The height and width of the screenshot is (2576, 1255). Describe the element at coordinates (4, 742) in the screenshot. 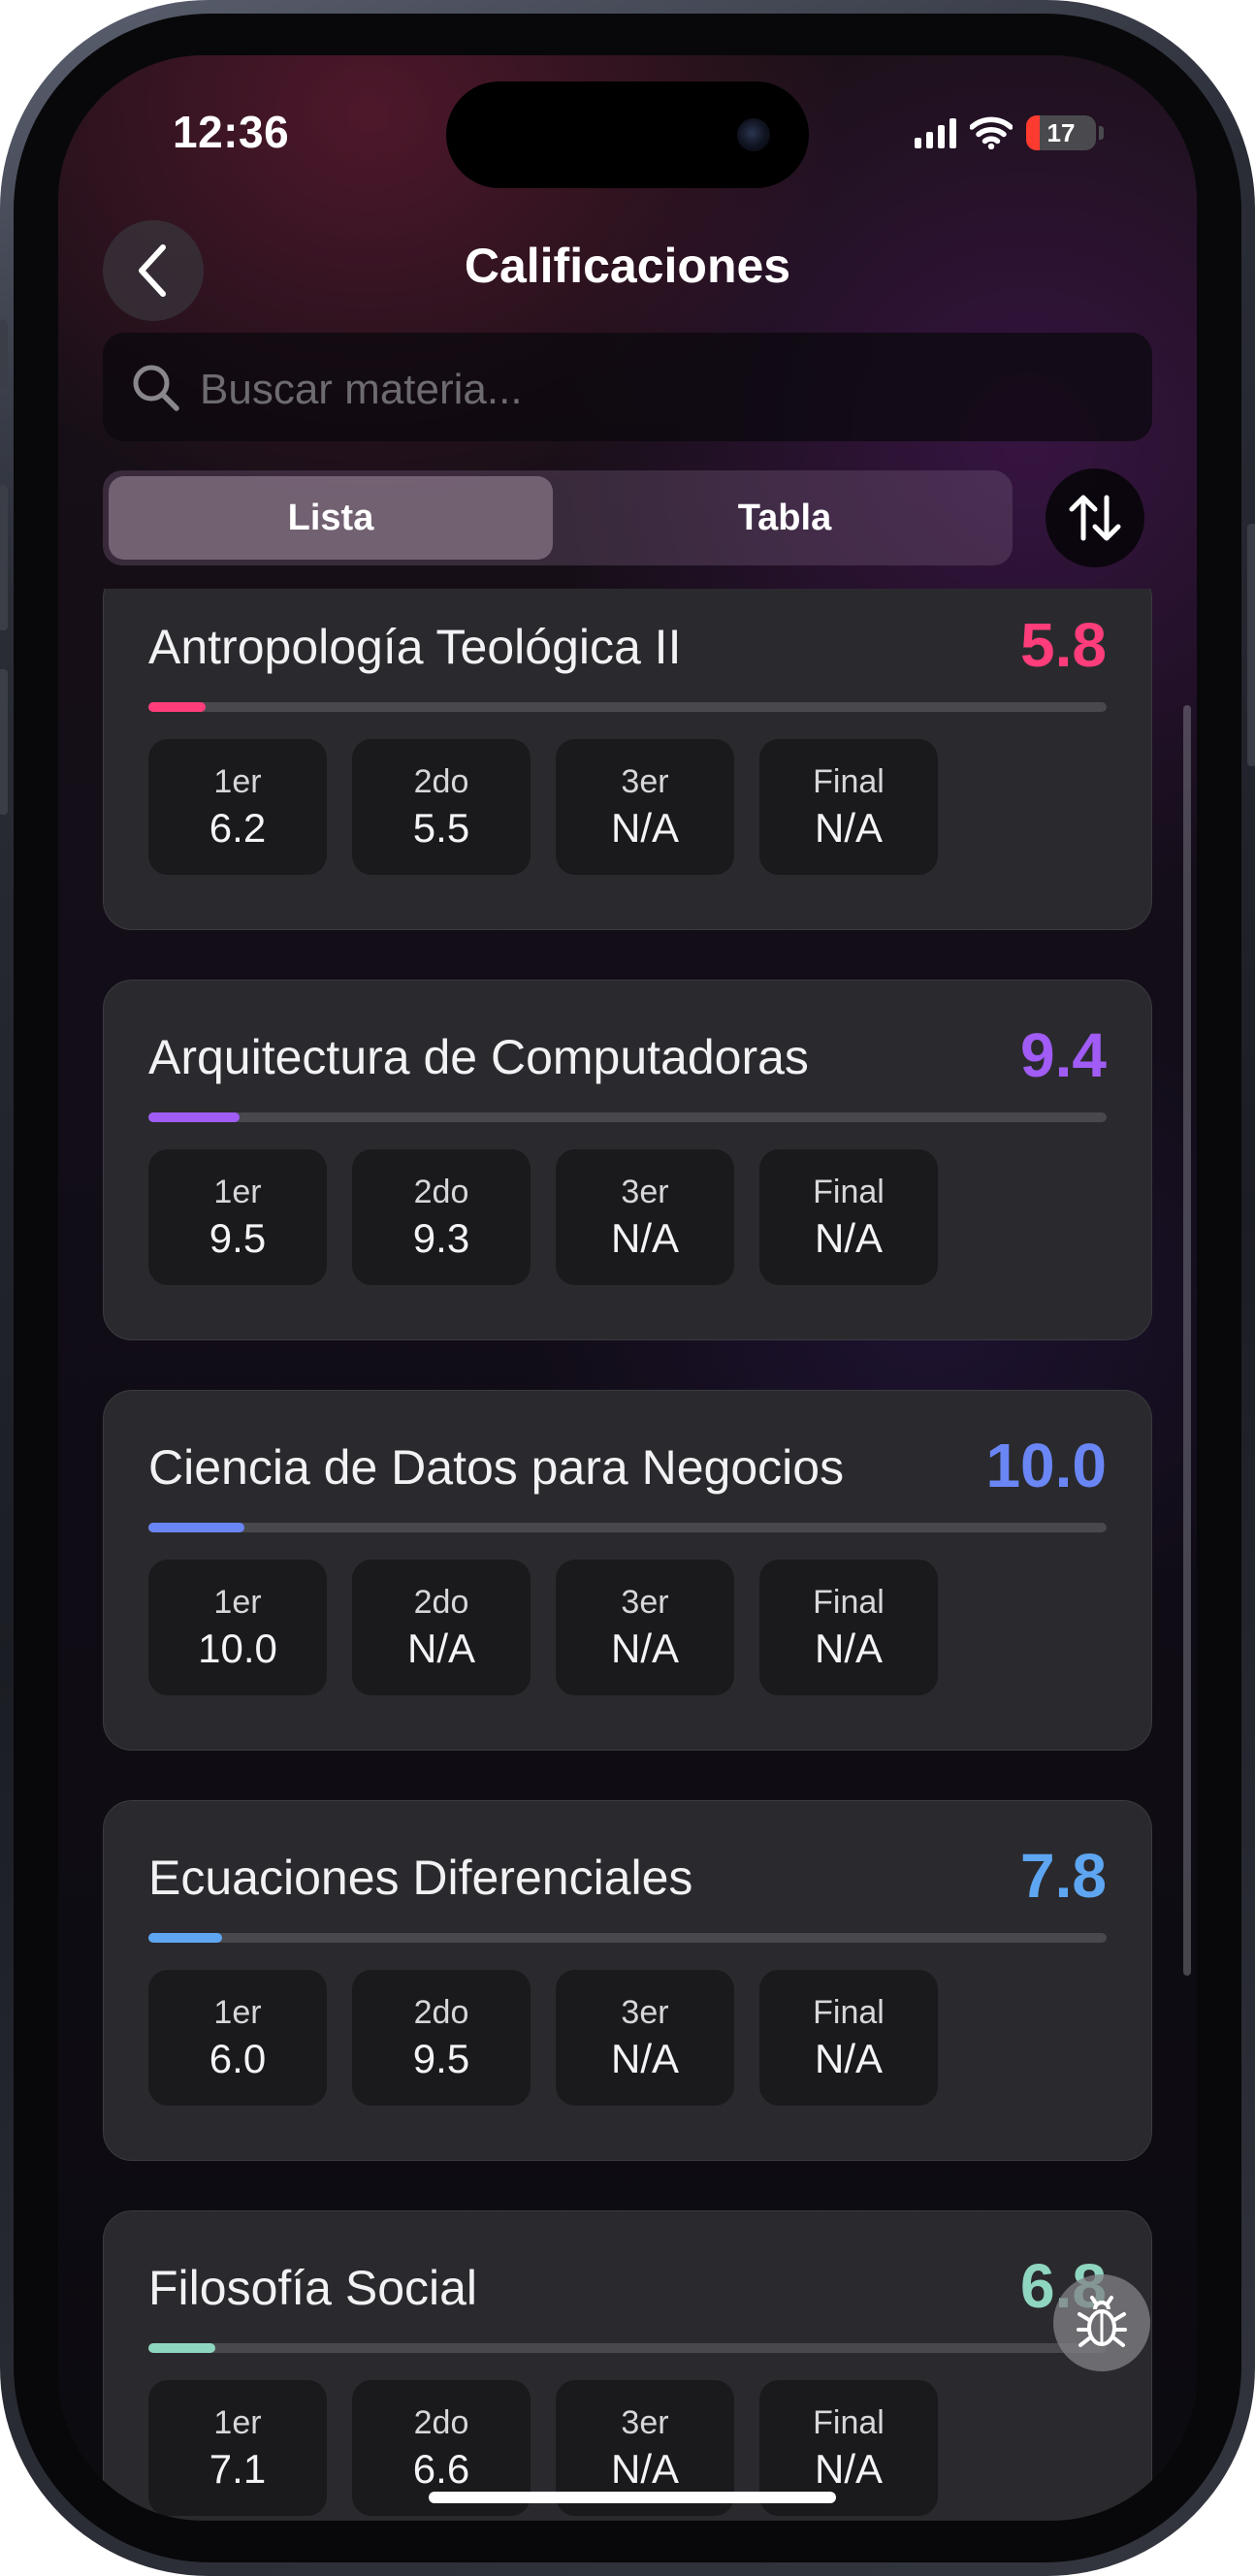

I see `volume-down-button` at that location.